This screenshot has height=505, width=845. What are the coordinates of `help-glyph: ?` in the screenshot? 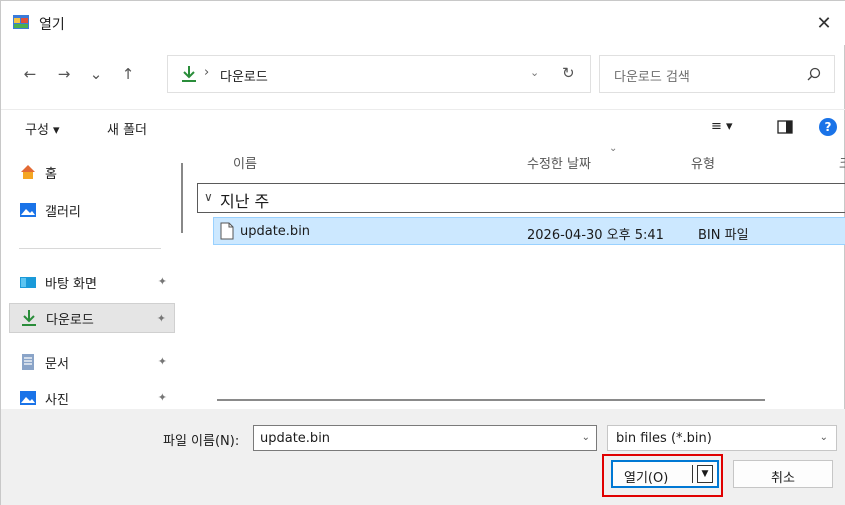 It's located at (828, 127).